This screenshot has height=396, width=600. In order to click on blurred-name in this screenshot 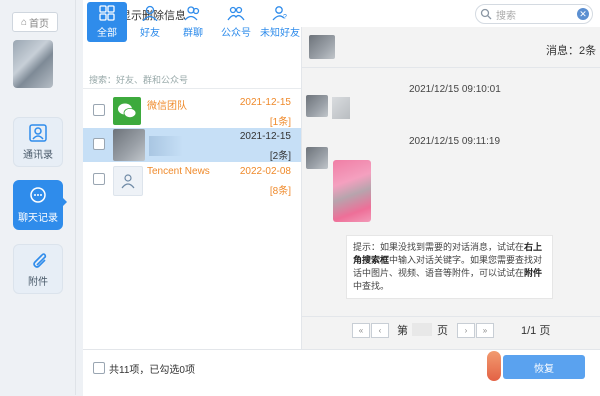, I will do `click(166, 146)`.